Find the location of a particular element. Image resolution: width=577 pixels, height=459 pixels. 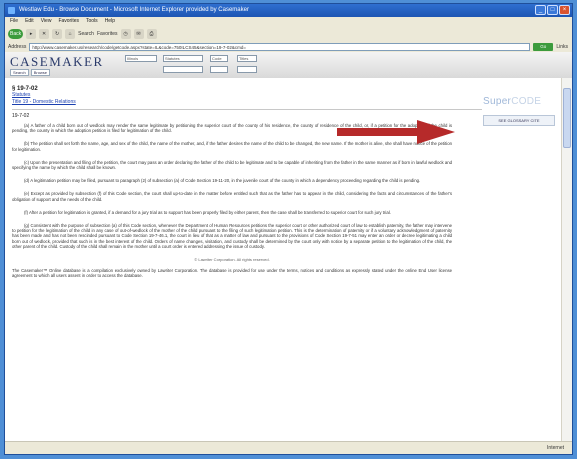

close-button: × is located at coordinates (564, 10).